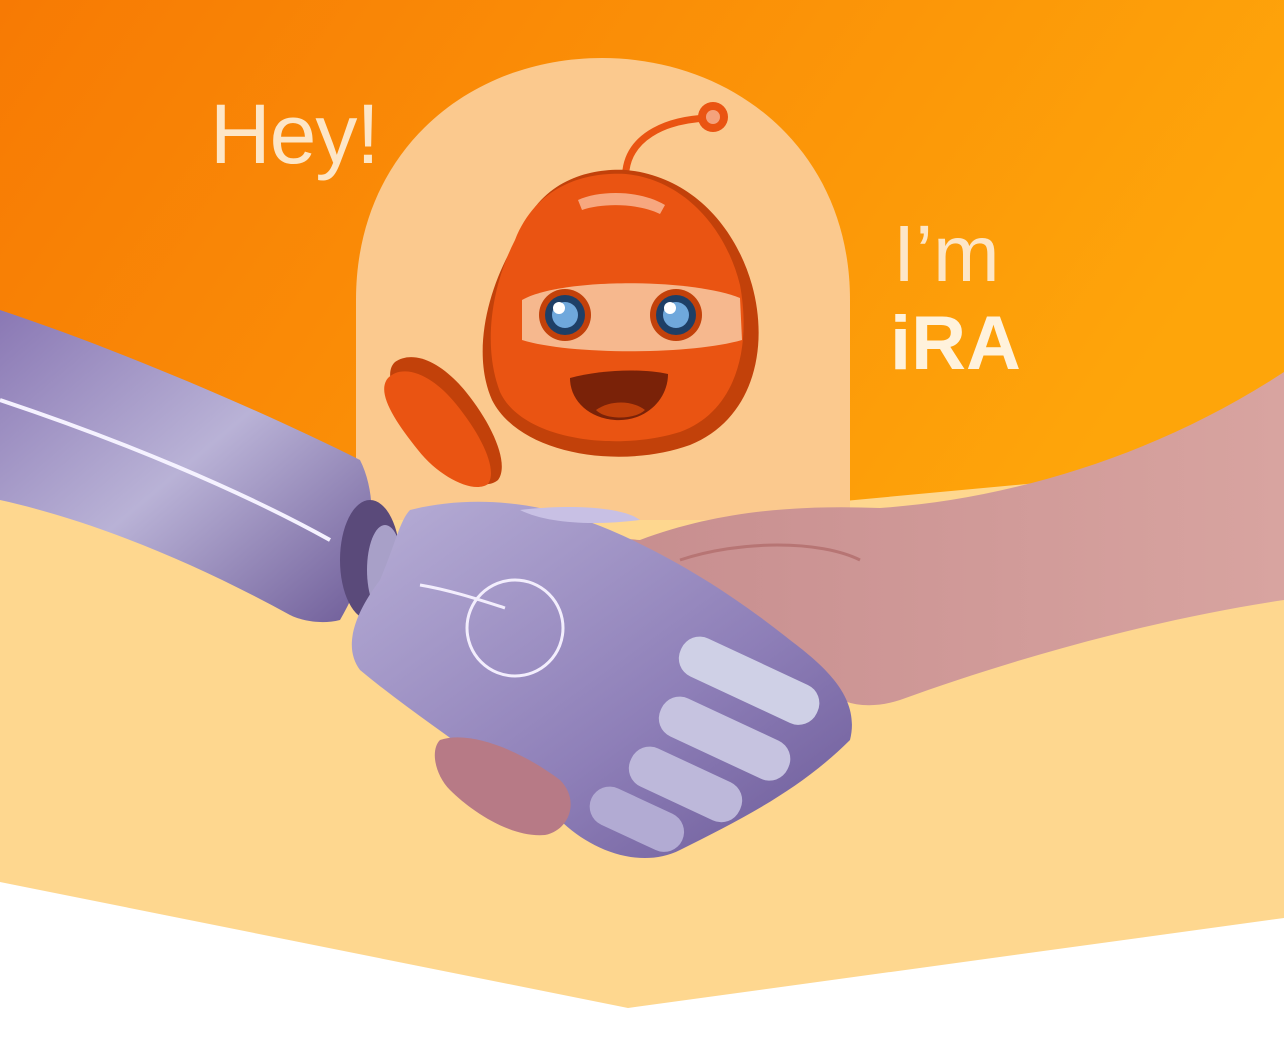 This screenshot has height=1062, width=1284. What do you see at coordinates (946, 253) in the screenshot?
I see `greeting-im: I’m` at bounding box center [946, 253].